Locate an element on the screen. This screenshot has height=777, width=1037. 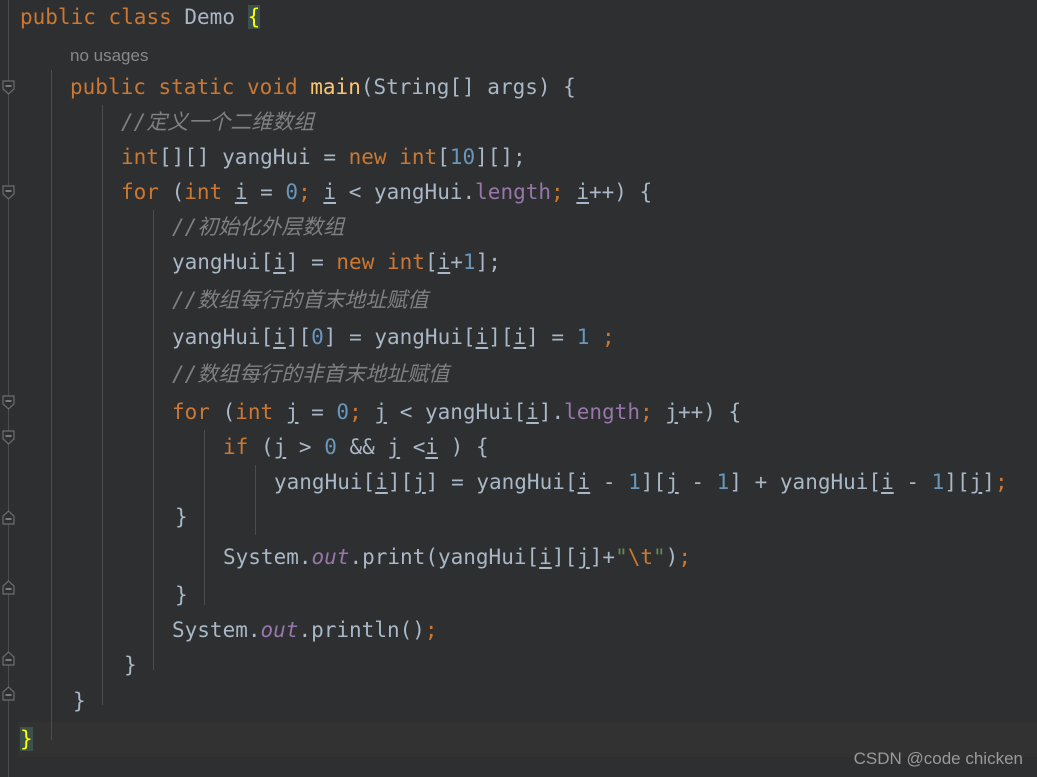
code-line-1: public class Demo { is located at coordinates (140, 17).